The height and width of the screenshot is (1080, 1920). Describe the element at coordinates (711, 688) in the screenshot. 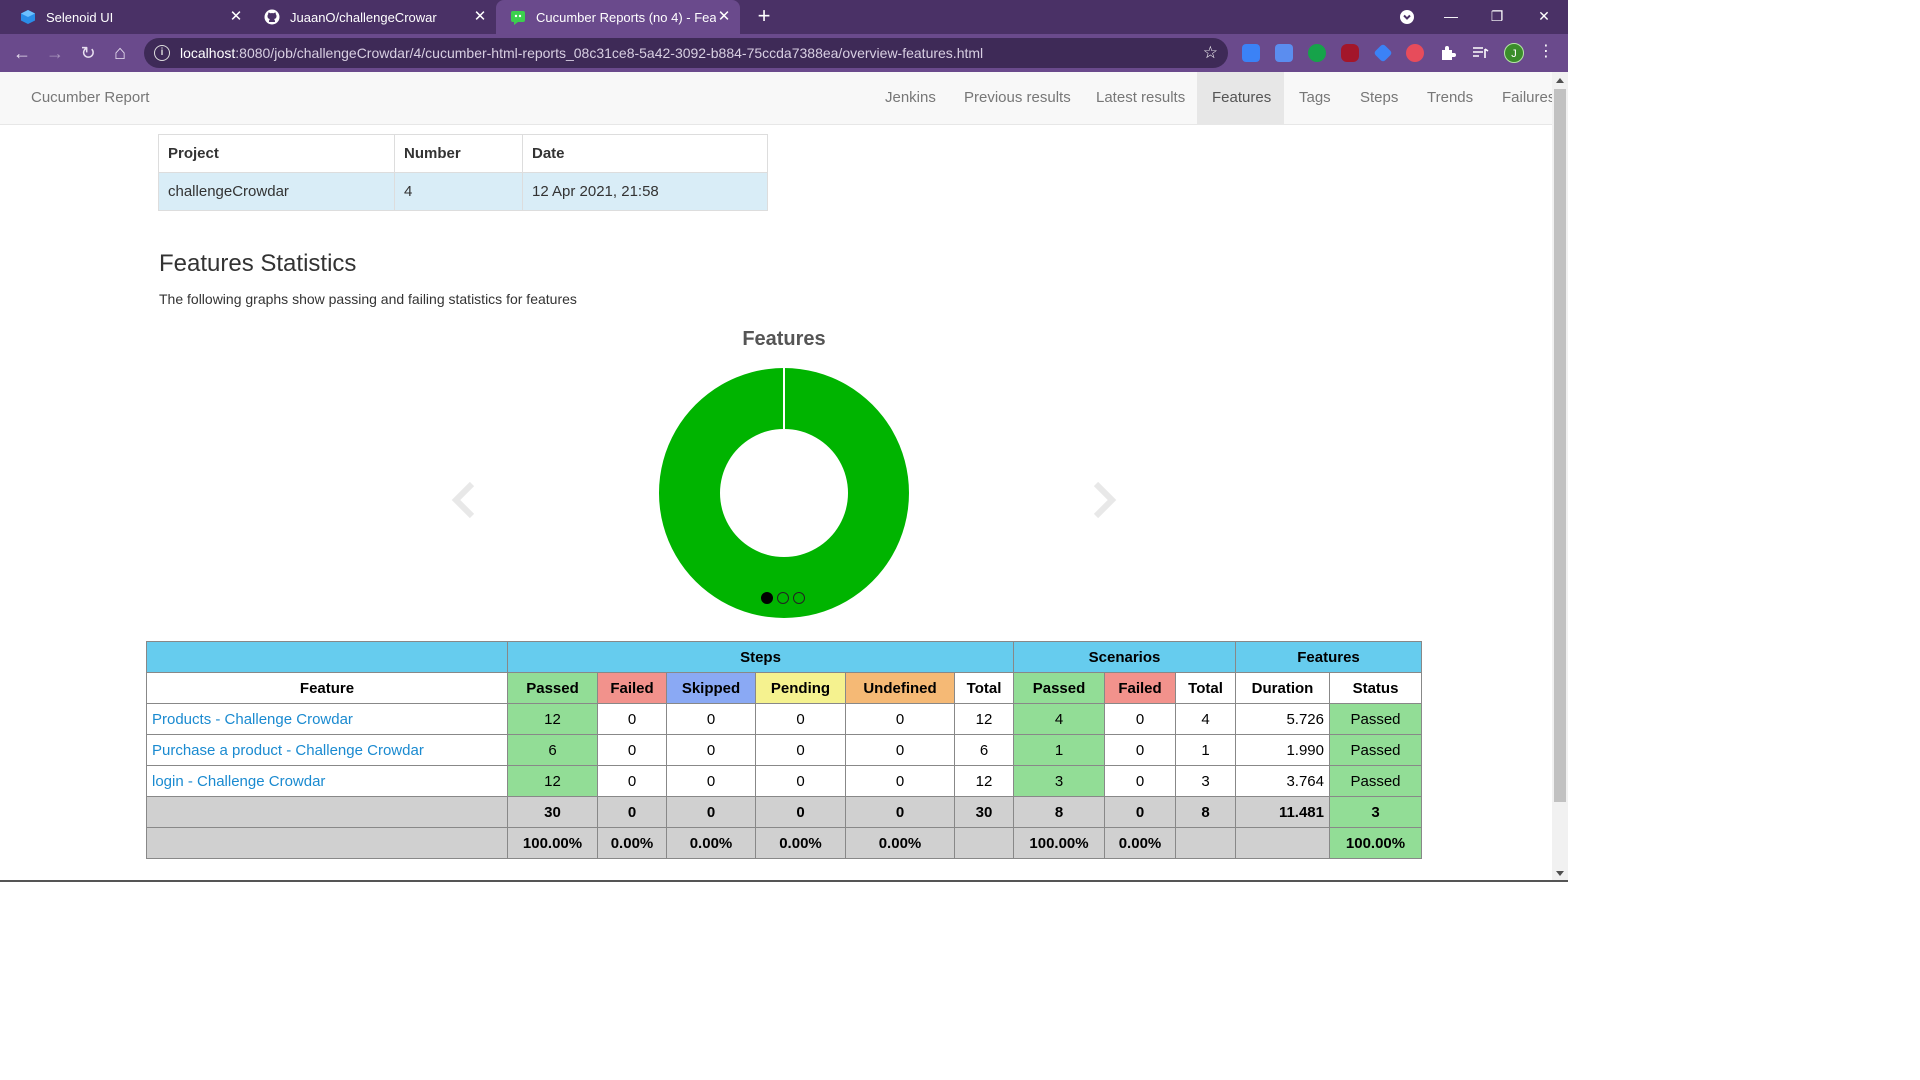

I see `col-steps-skipped: Skipped` at that location.